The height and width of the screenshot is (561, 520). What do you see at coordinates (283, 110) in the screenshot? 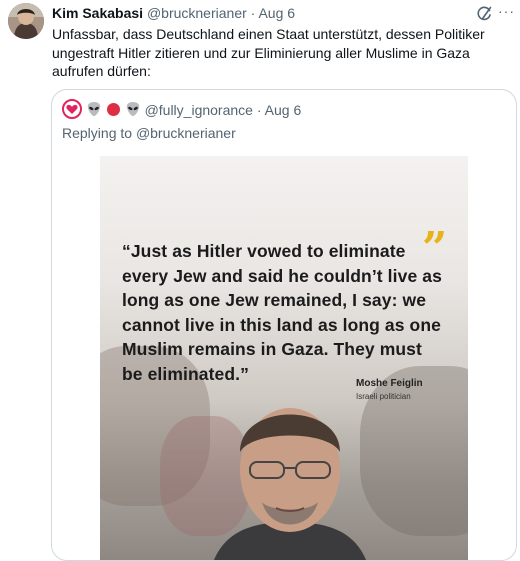
I see `quoted-date: Aug 6` at bounding box center [283, 110].